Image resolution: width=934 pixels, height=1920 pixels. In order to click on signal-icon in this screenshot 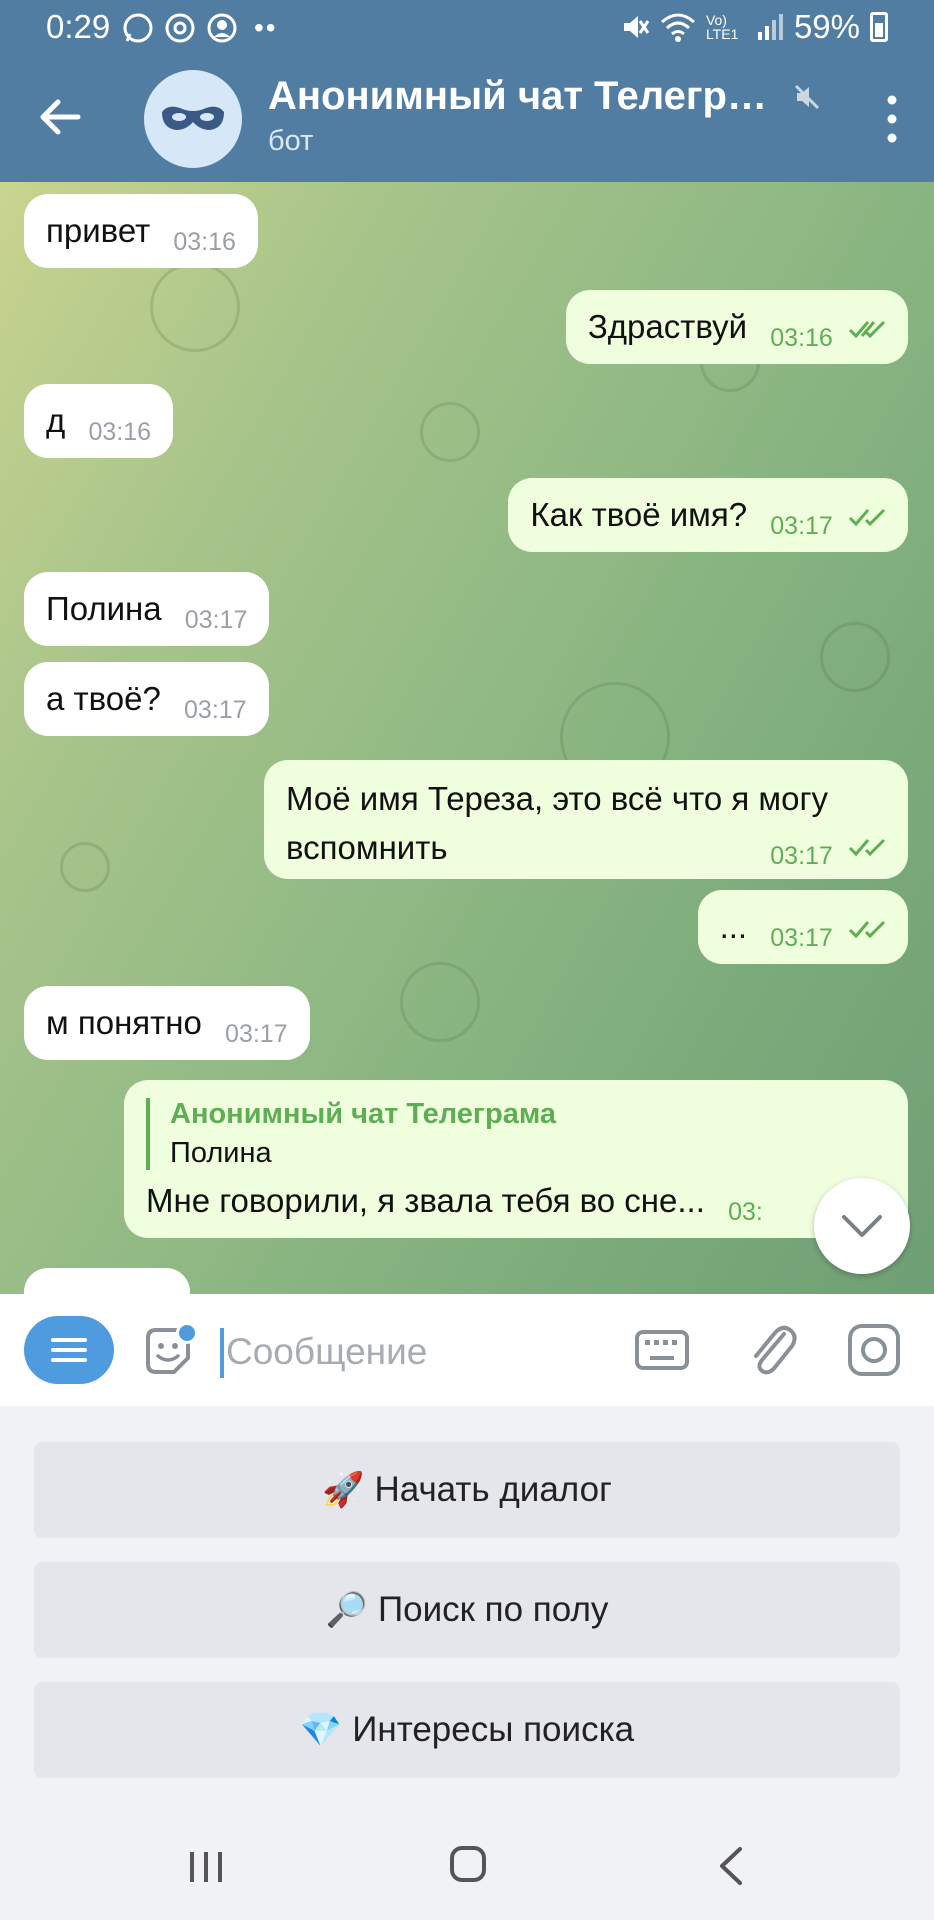, I will do `click(770, 27)`.